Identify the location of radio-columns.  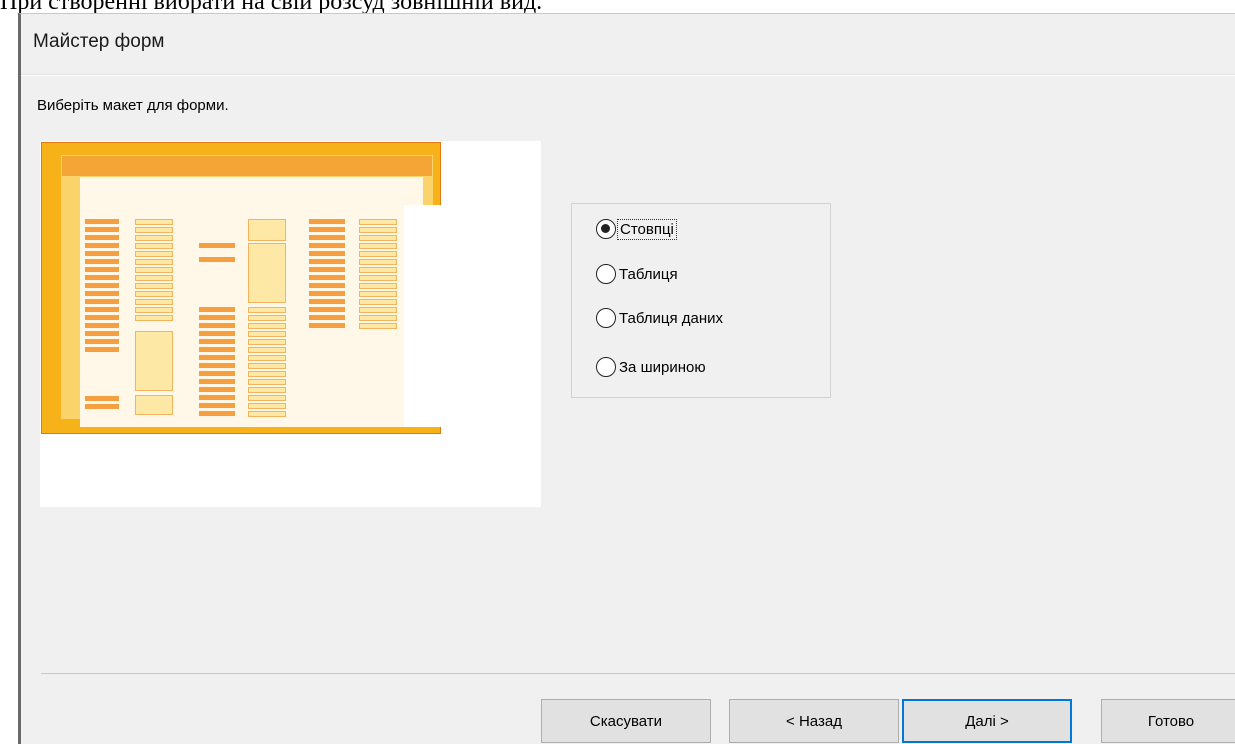
(606, 229).